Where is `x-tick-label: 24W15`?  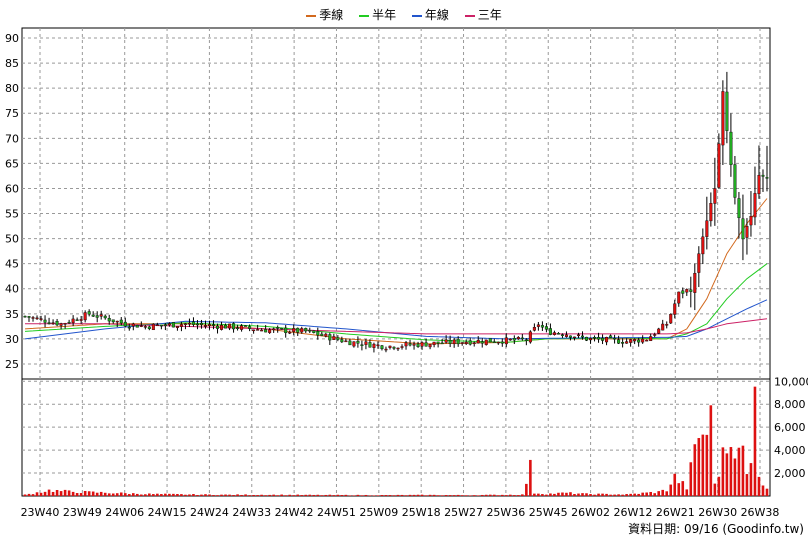 x-tick-label: 24W15 is located at coordinates (167, 512).